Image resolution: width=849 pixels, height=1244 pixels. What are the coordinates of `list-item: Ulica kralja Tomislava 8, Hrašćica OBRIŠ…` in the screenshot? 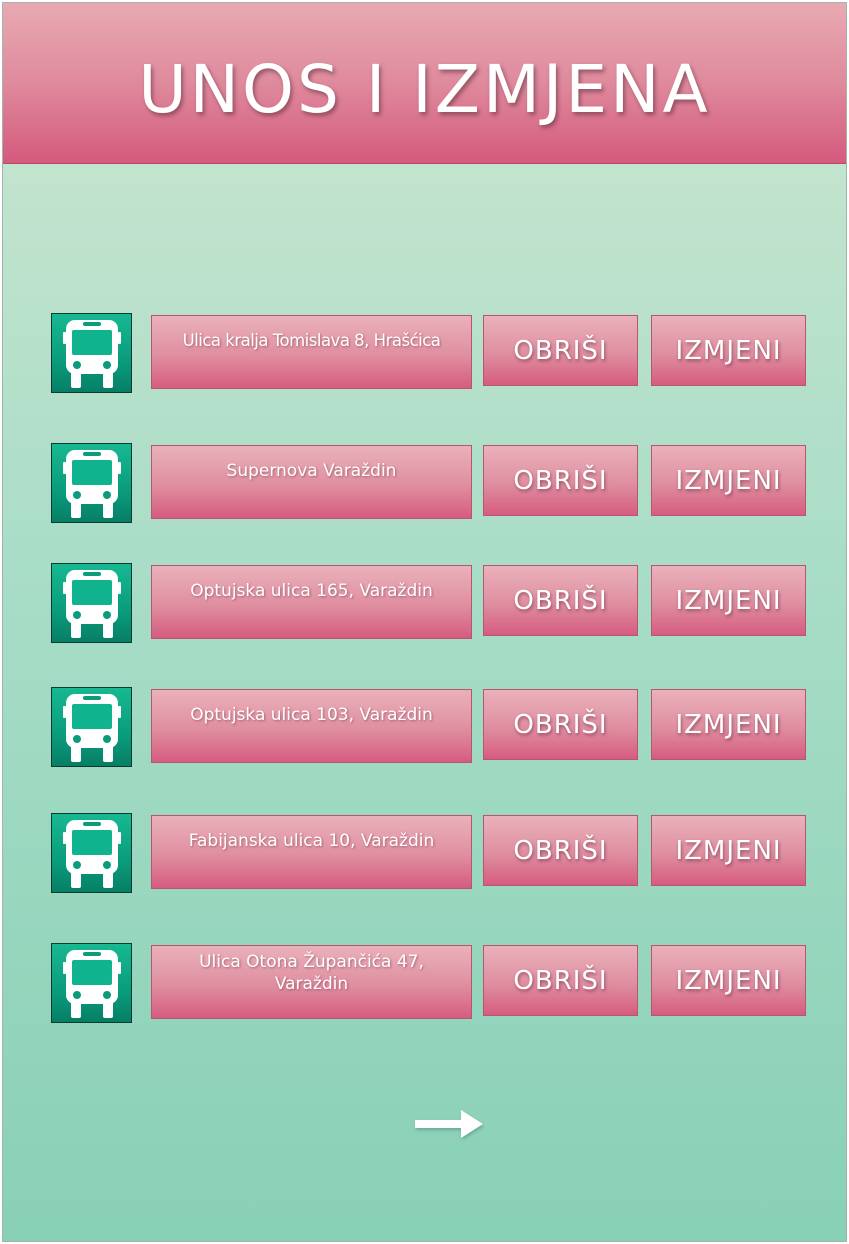 It's located at (424, 354).